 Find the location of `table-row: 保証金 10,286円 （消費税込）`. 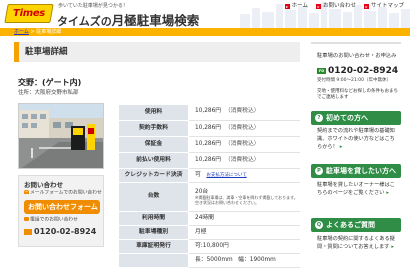

table-row: 保証金 10,286円 （消費税込） is located at coordinates (209, 144).